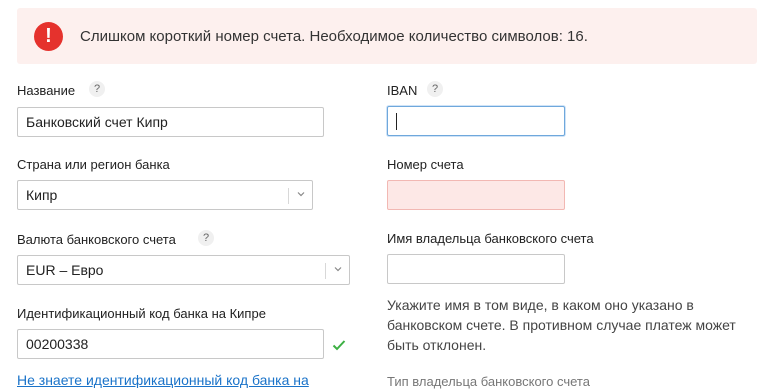 This screenshot has height=389, width=762. I want to click on iban-label: IBAN, so click(402, 90).